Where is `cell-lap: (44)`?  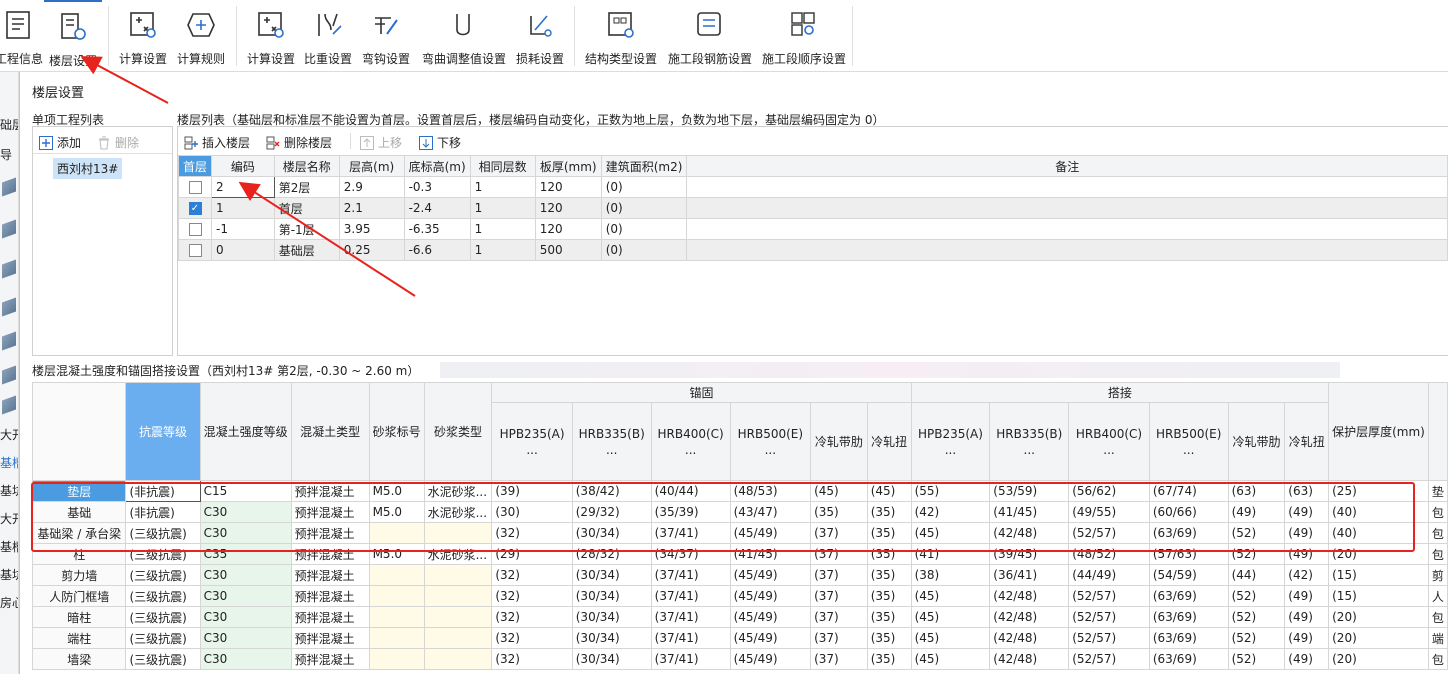
cell-lap: (44) is located at coordinates (1256, 575).